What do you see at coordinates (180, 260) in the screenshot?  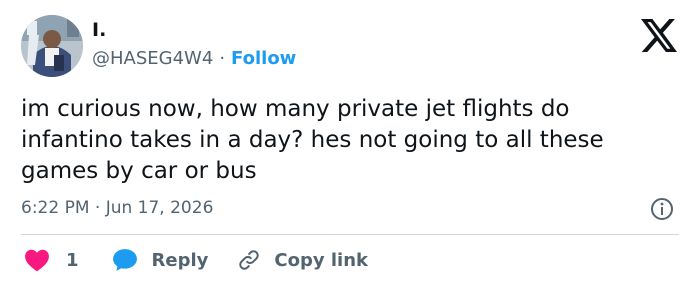 I see `reply-label: Reply` at bounding box center [180, 260].